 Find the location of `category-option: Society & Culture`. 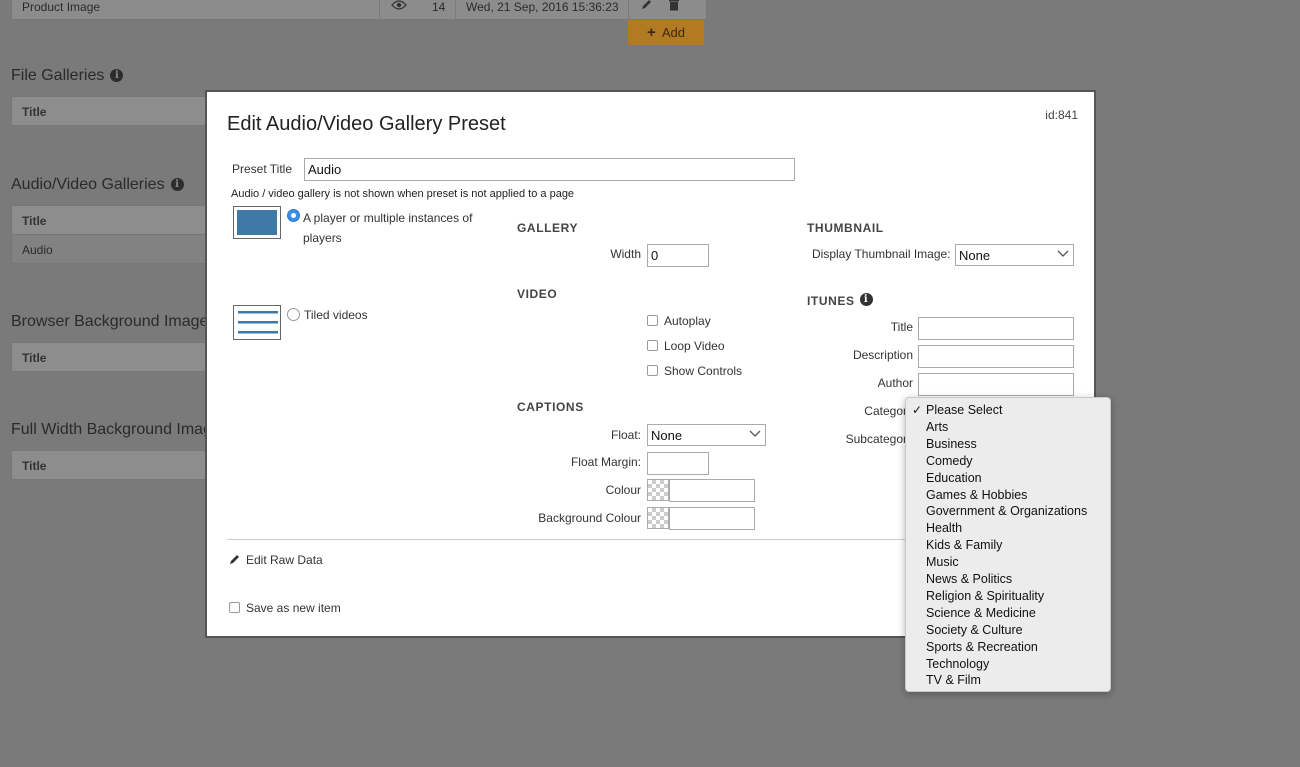

category-option: Society & Culture is located at coordinates (974, 630).